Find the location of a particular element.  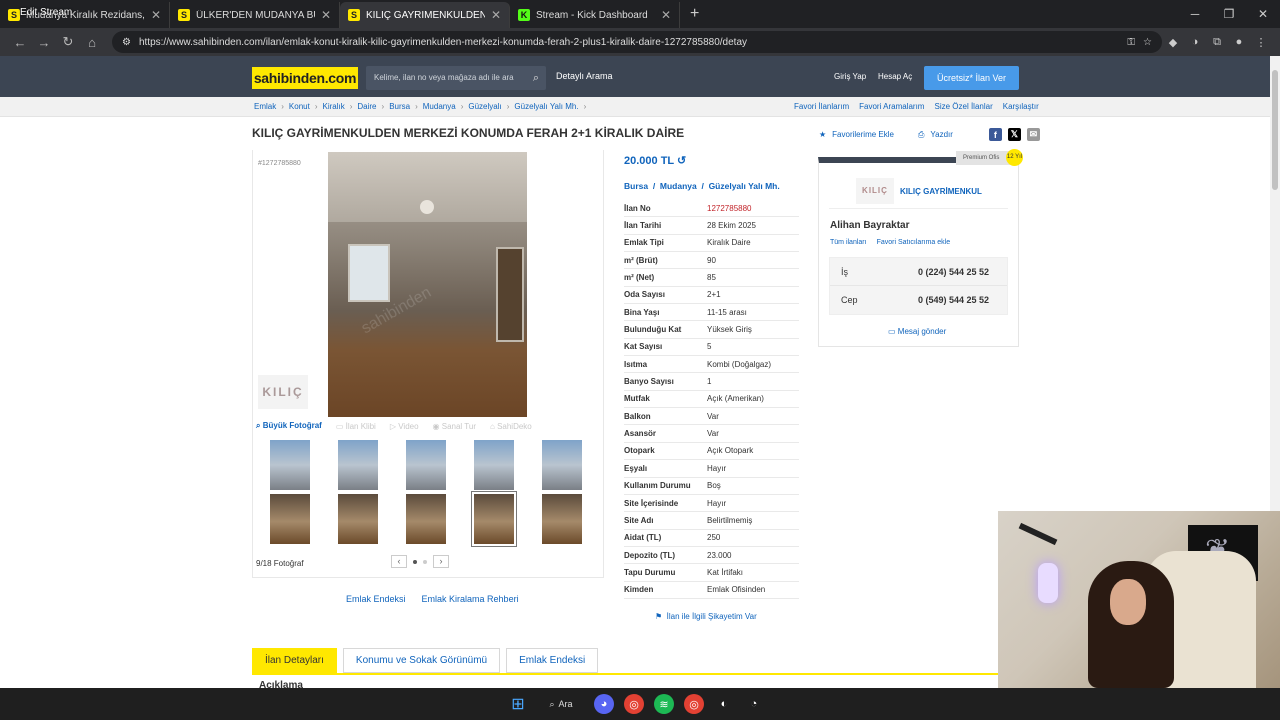

key-icon: ⚿ is located at coordinates (1131, 42).